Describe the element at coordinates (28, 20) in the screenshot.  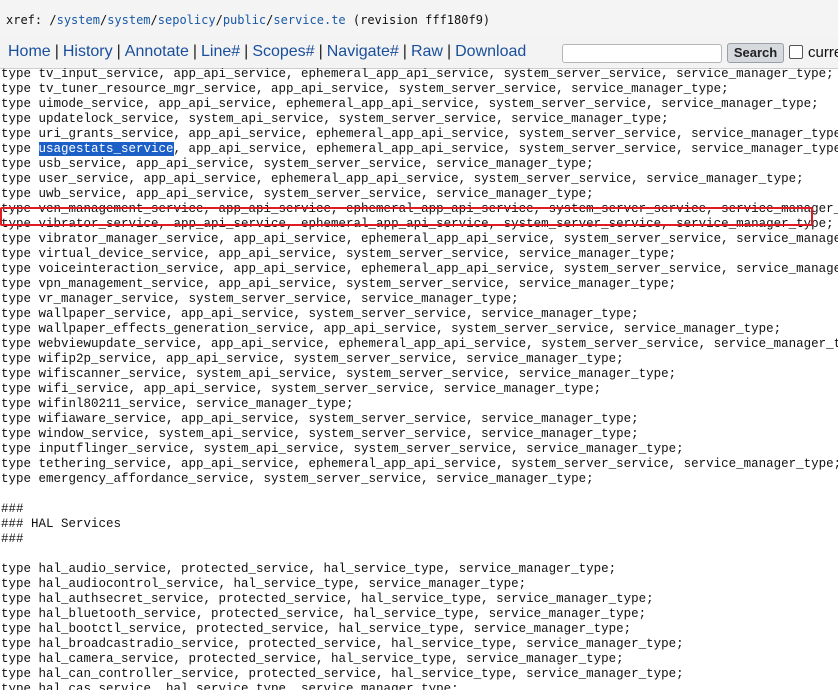
I see `breadcrumb-prefix: xref:` at that location.